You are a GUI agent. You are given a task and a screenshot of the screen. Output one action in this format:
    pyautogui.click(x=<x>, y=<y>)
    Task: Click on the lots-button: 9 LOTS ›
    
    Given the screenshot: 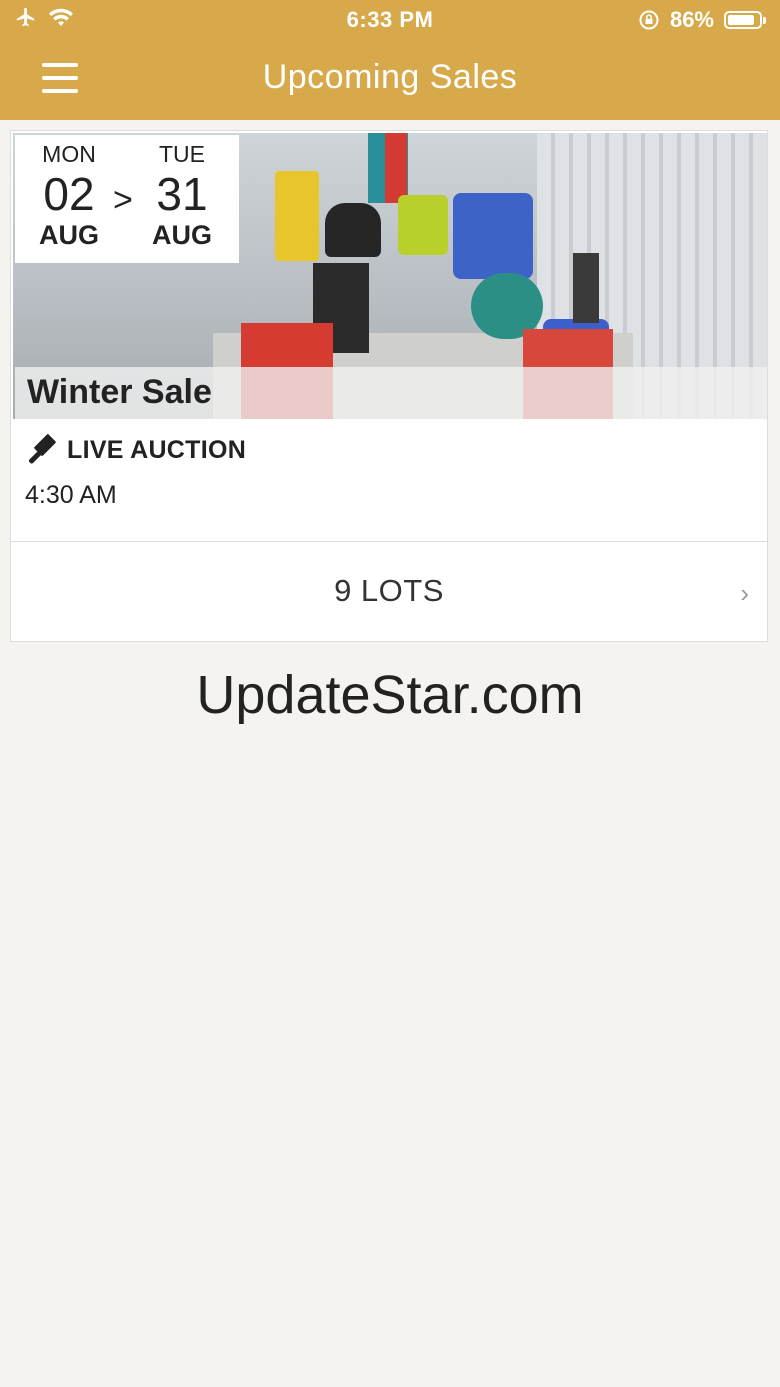 What is the action you would take?
    pyautogui.click(x=389, y=591)
    